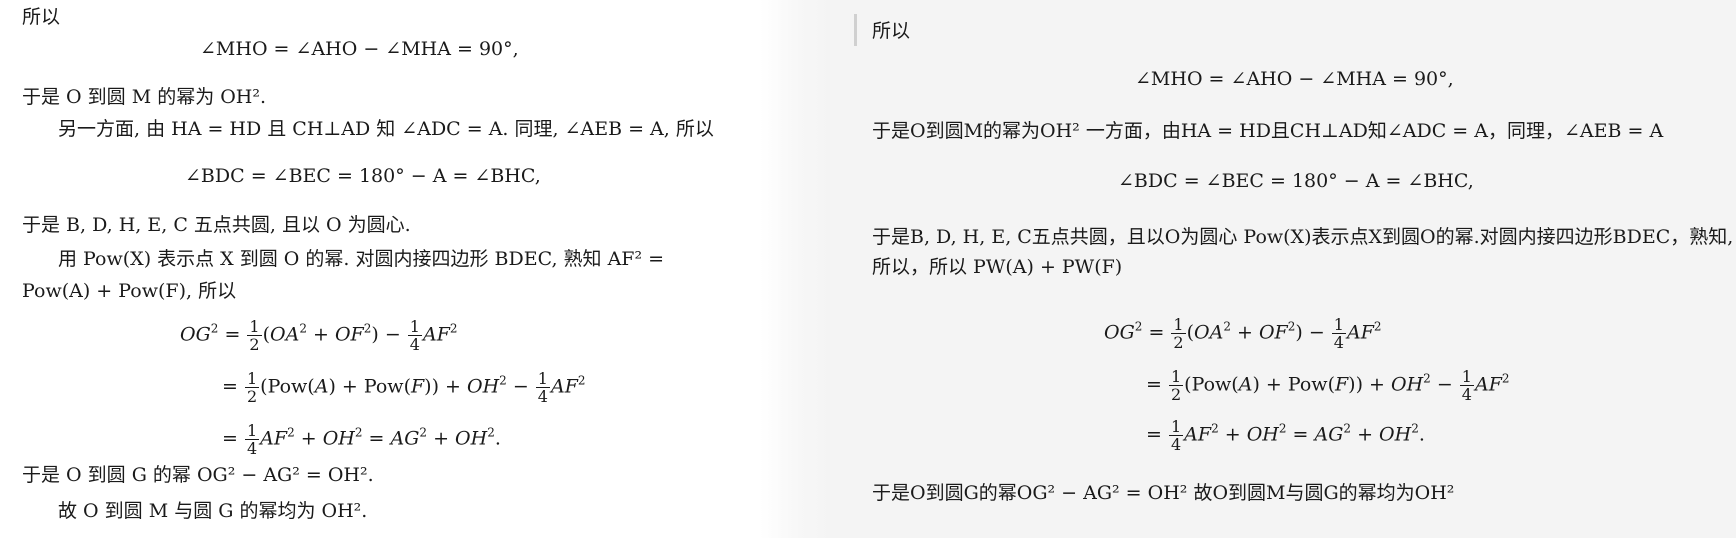 Image resolution: width=1736 pixels, height=538 pixels. I want to click on left-text-line-6: Pow(A) + Pow(F), 所以, so click(129, 291).